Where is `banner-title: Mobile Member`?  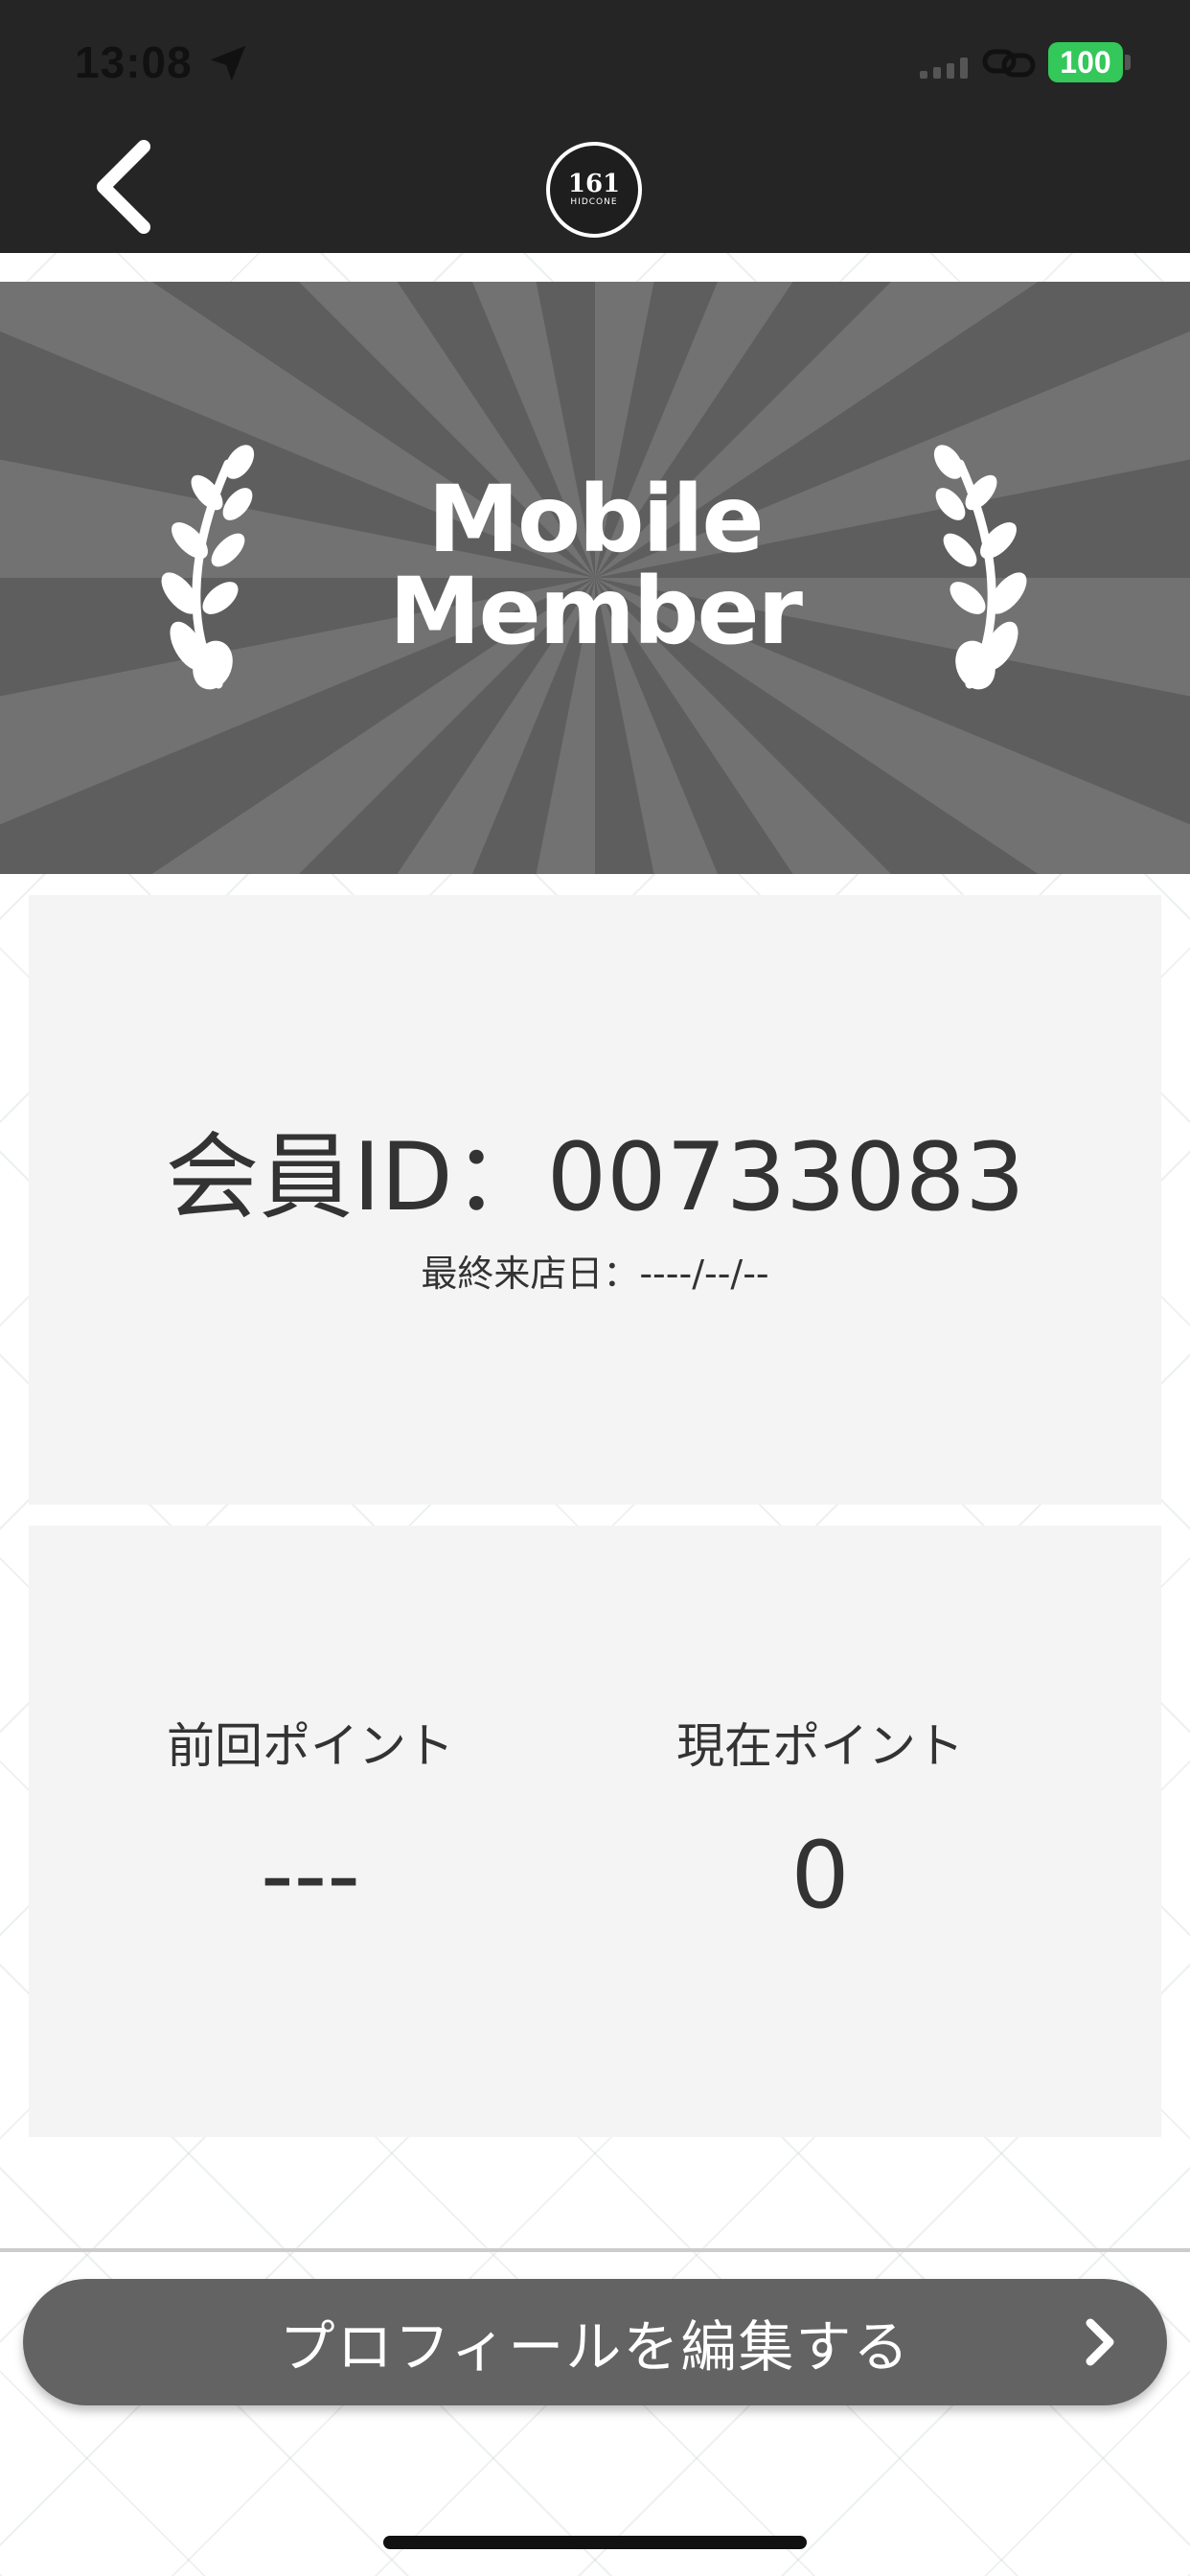
banner-title: Mobile Member is located at coordinates (595, 565).